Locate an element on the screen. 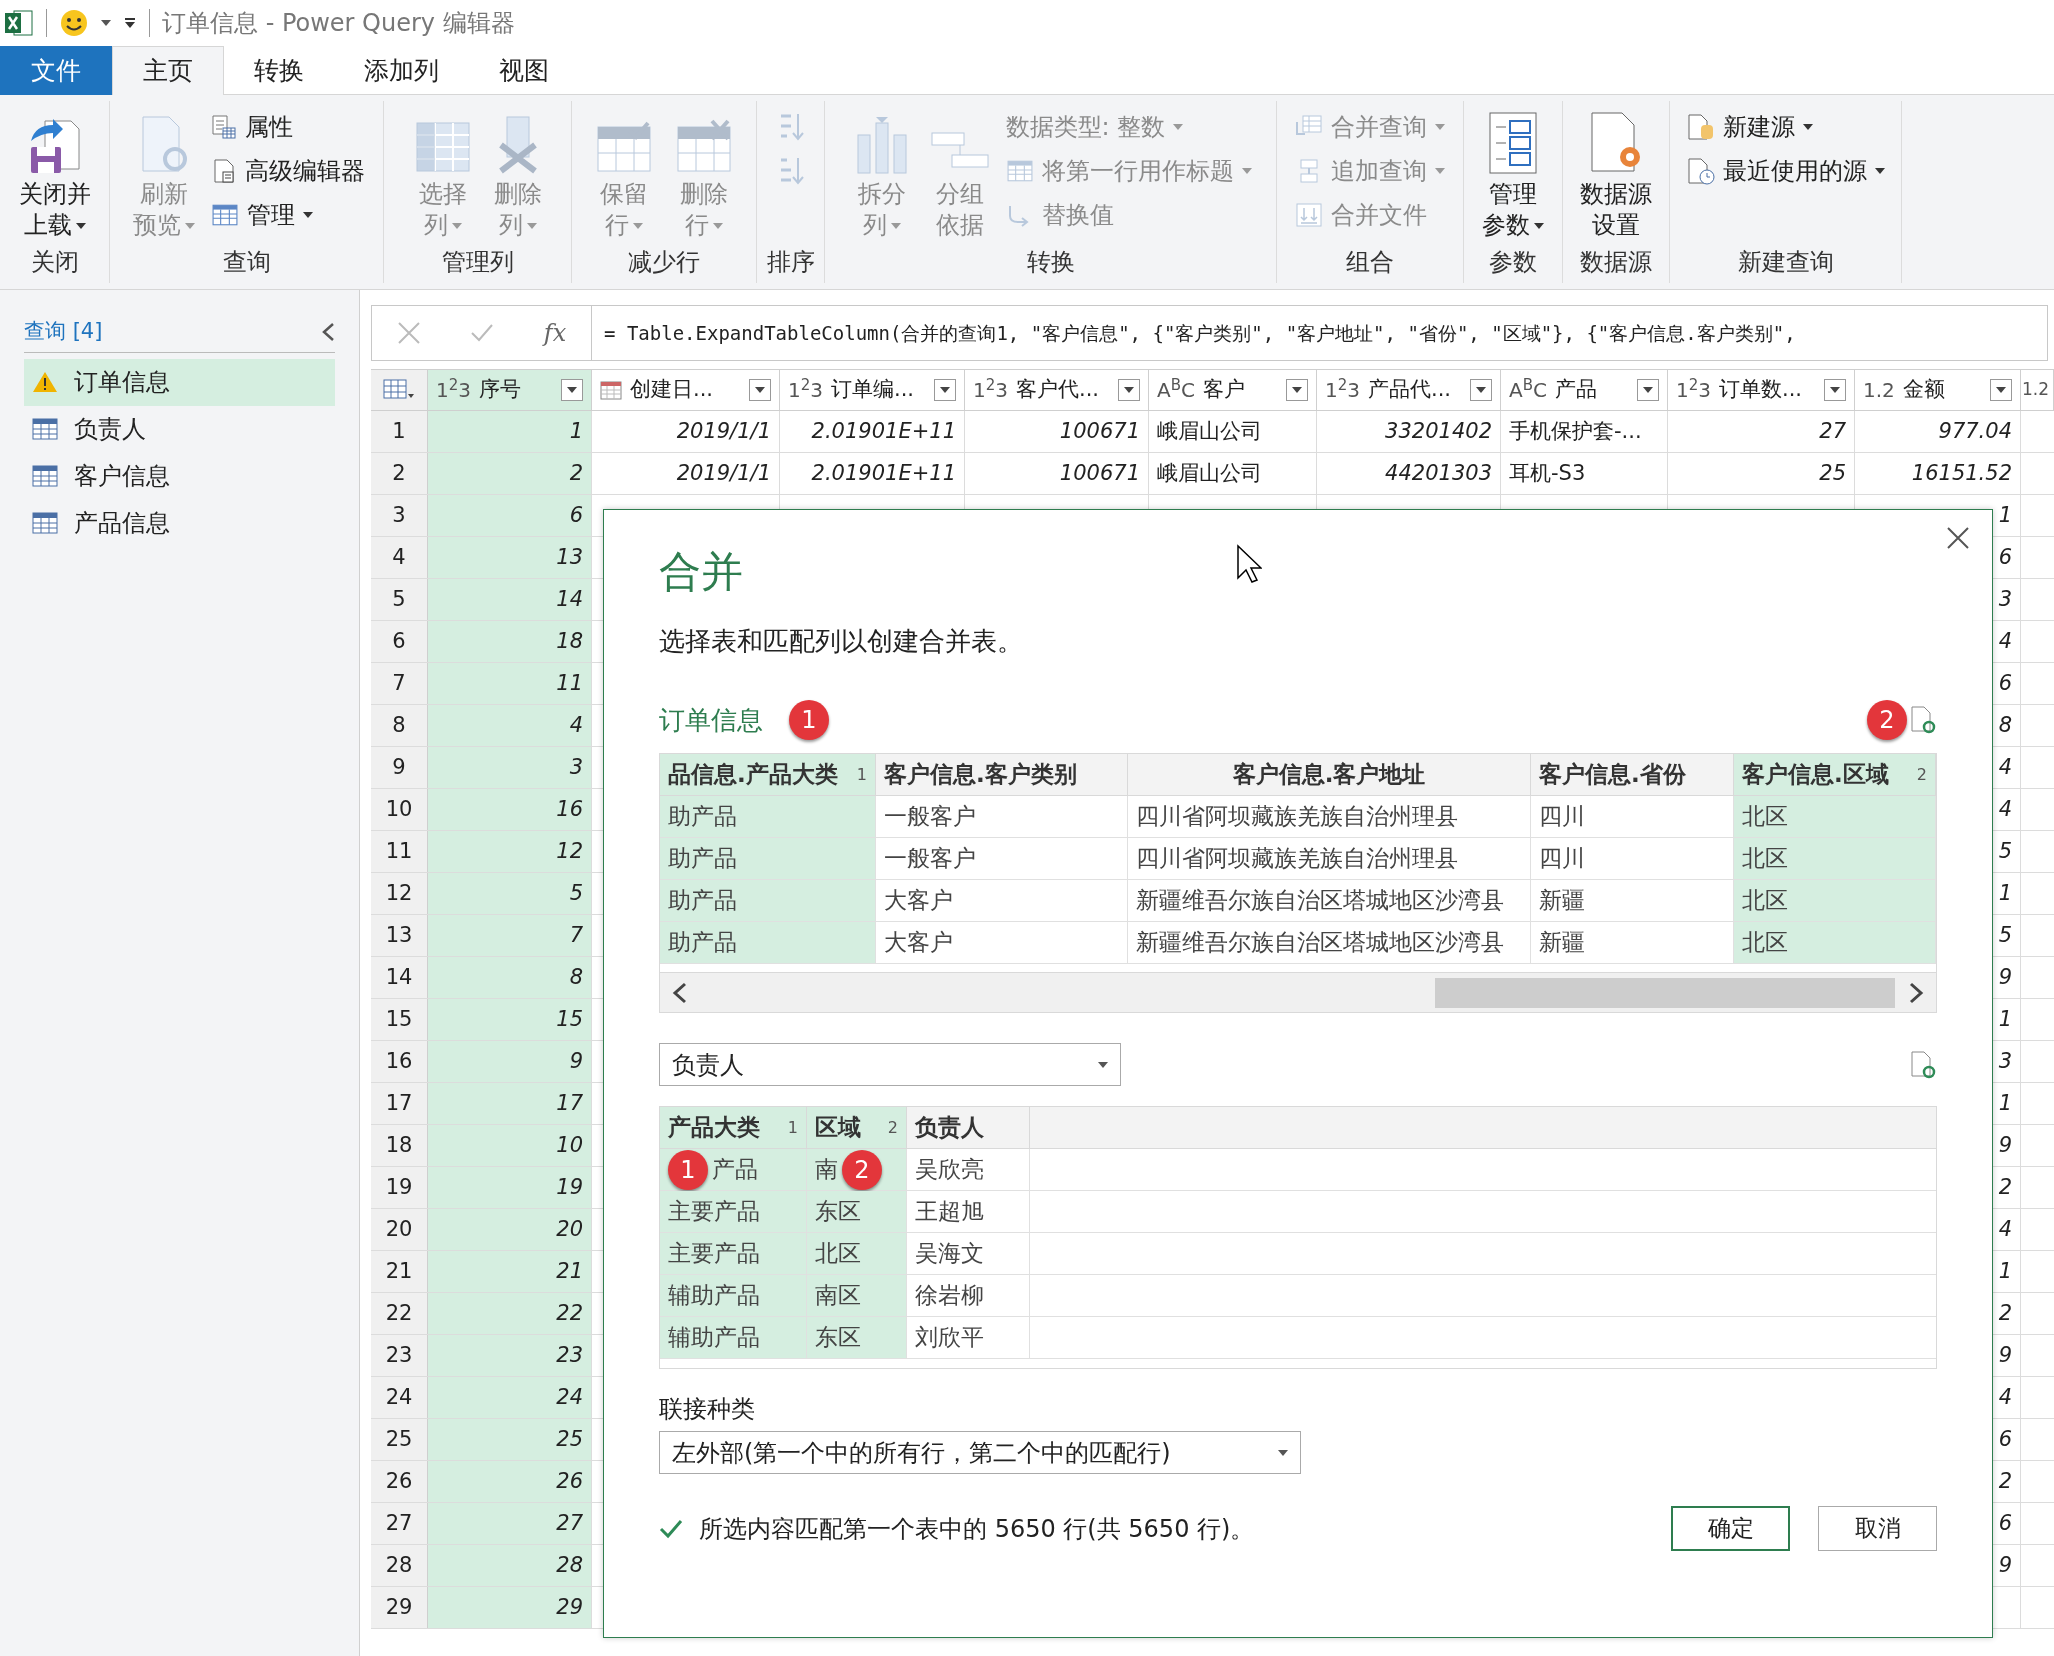 This screenshot has width=2054, height=1656. ribbon-tab: 文件 is located at coordinates (56, 70).